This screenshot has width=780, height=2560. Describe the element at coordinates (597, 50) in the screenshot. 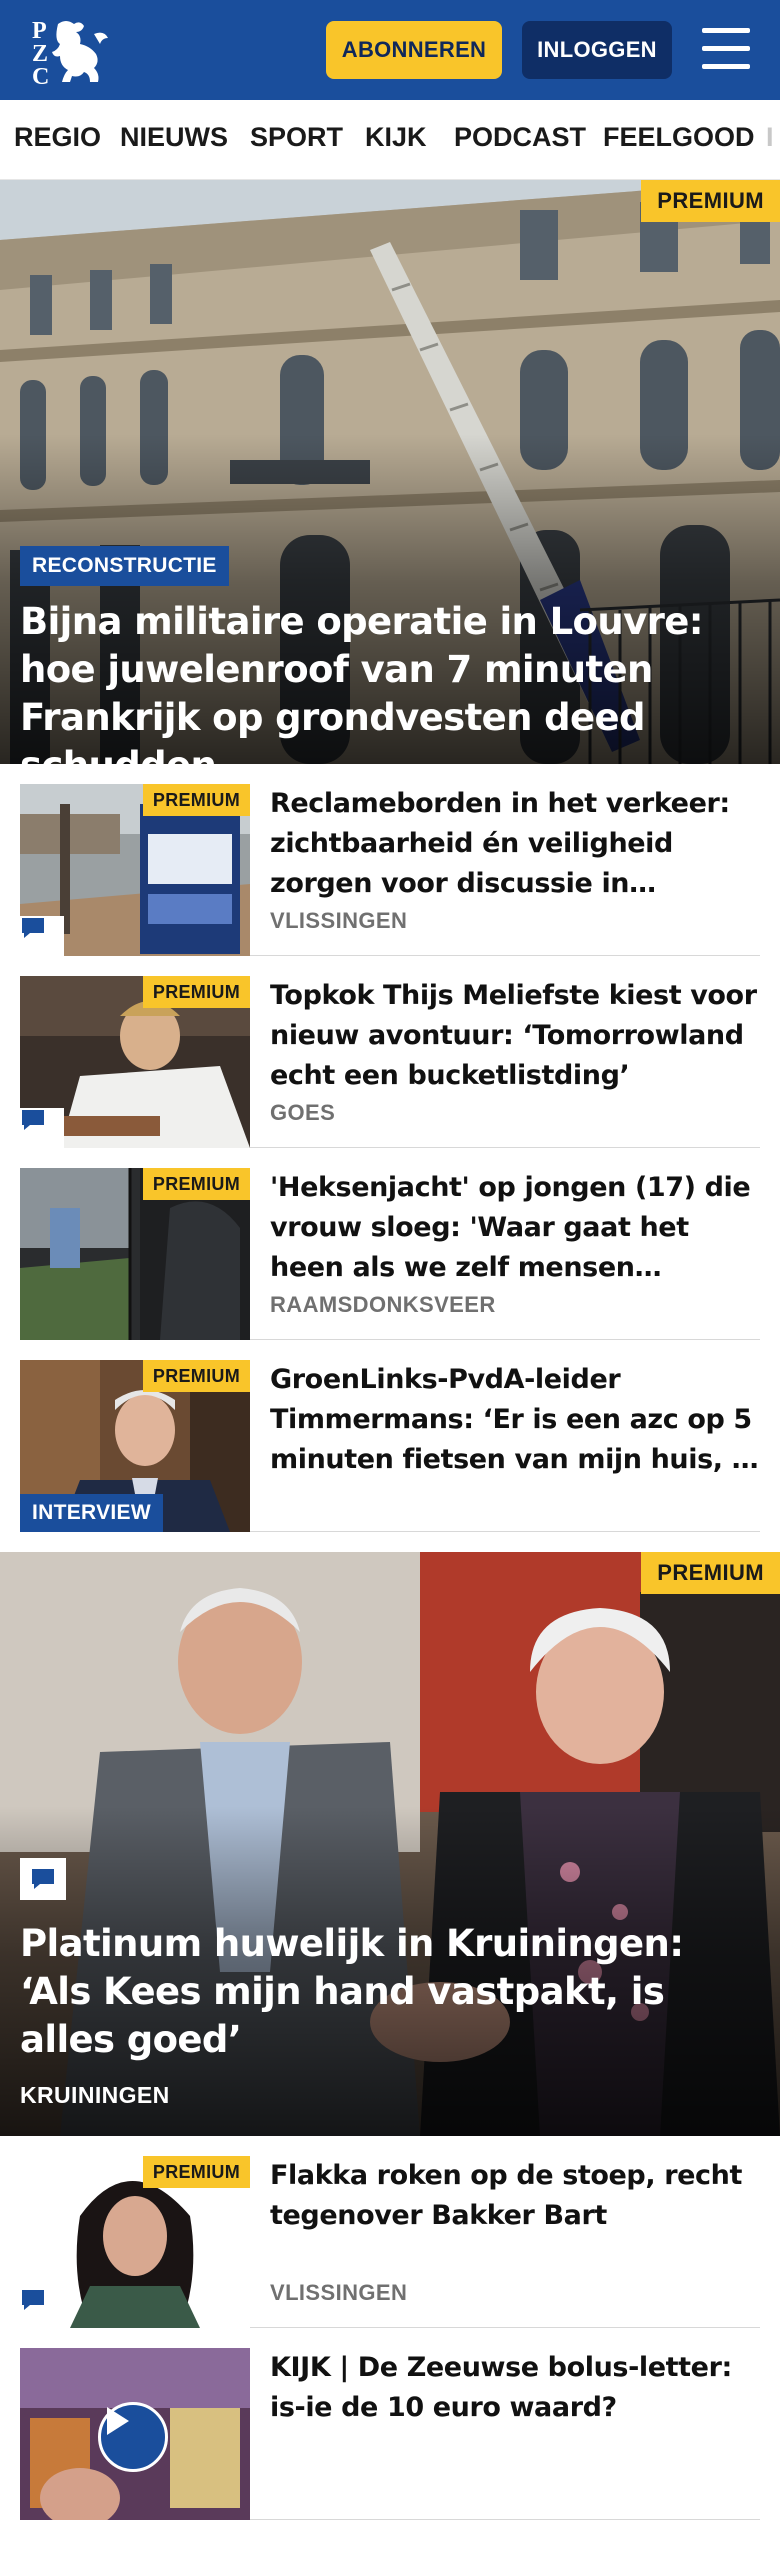

I see `login-button: INLOGGEN` at that location.